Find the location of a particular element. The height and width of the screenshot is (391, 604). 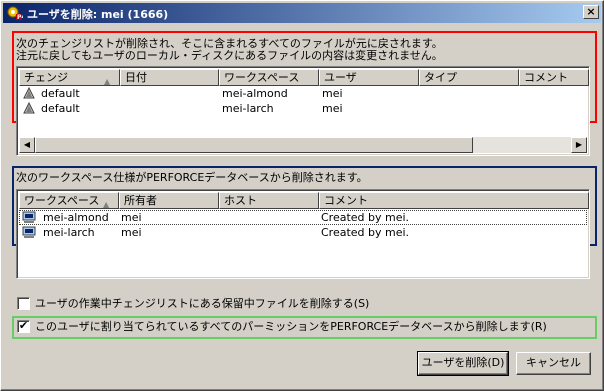

column-header-workspace: ワークスペース is located at coordinates (269, 77).